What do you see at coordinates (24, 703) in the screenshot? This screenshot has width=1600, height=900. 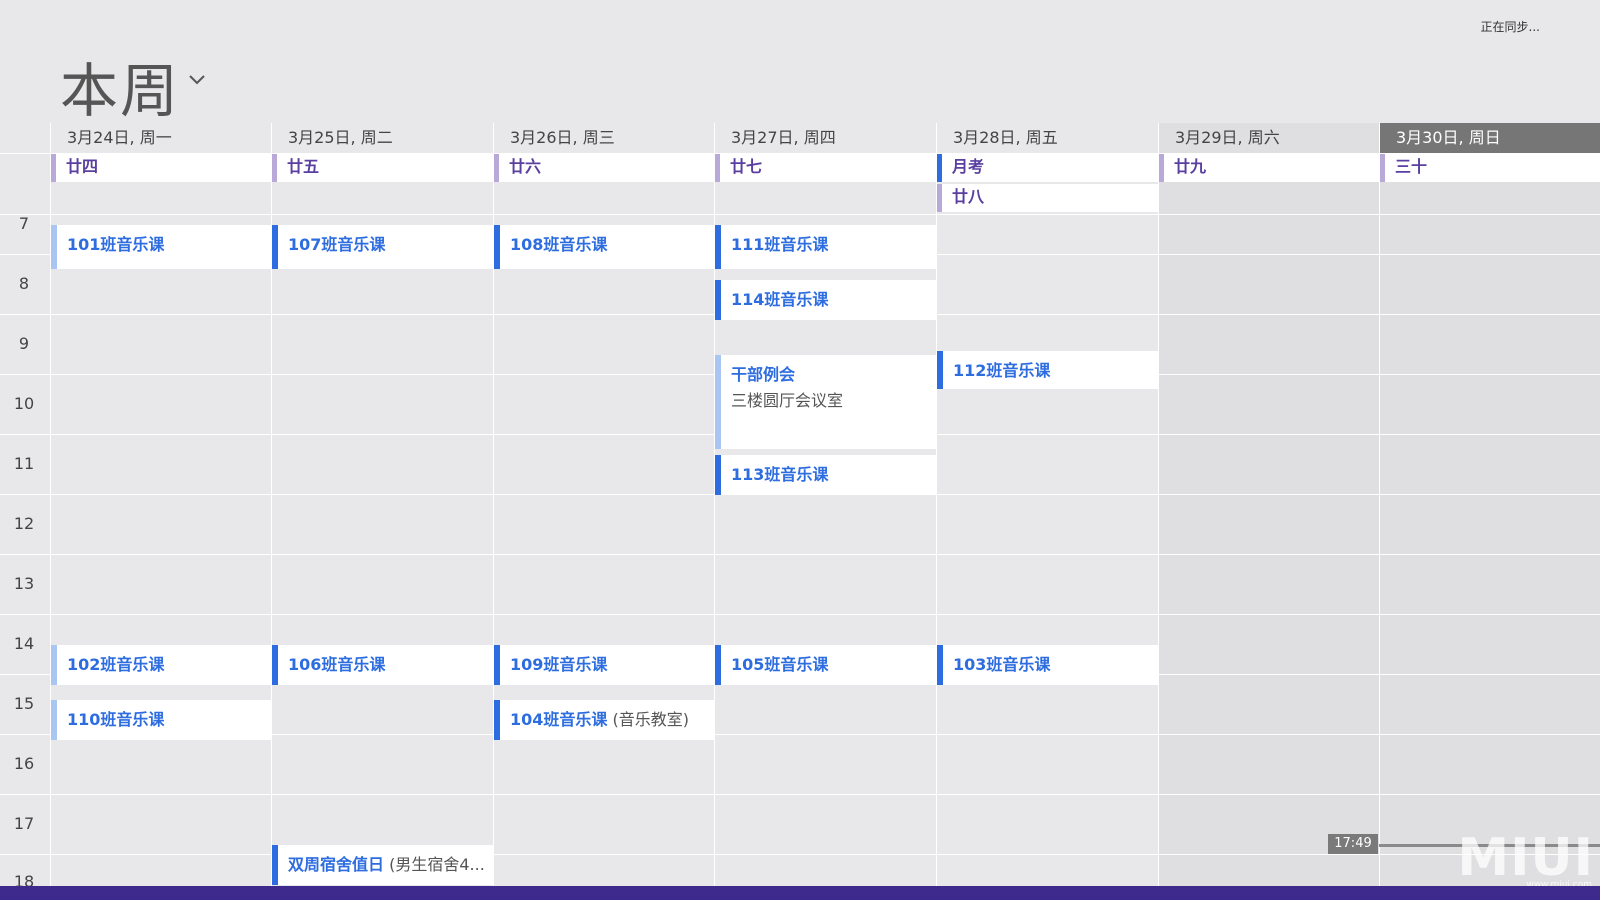 I see `hour-label: 15` at bounding box center [24, 703].